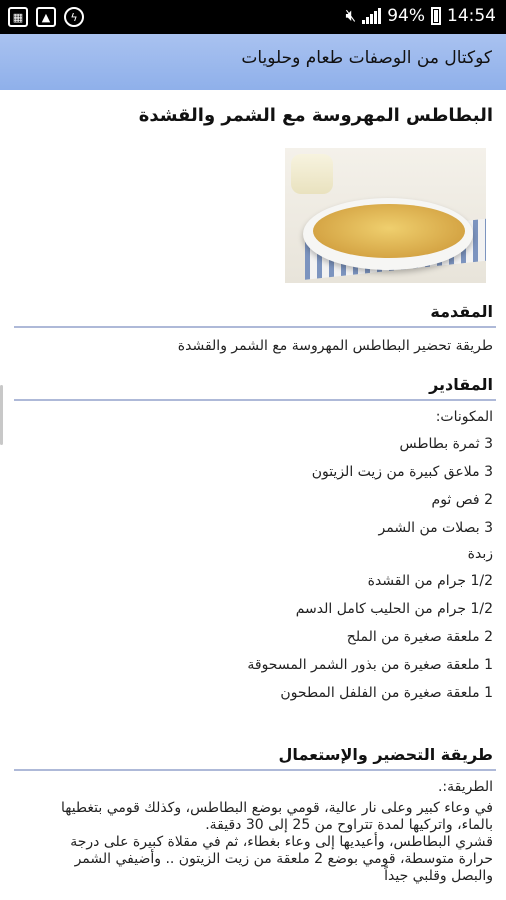 The height and width of the screenshot is (900, 506). I want to click on ingredients-label: المكونات:, so click(464, 417).